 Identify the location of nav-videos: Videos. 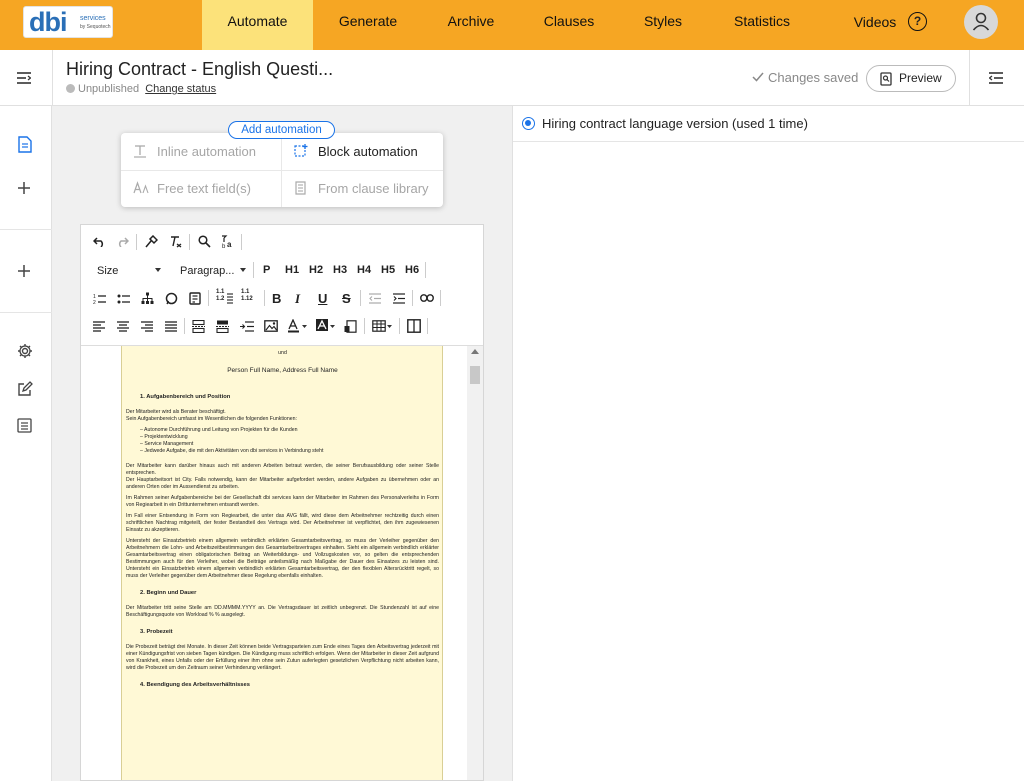
(875, 25).